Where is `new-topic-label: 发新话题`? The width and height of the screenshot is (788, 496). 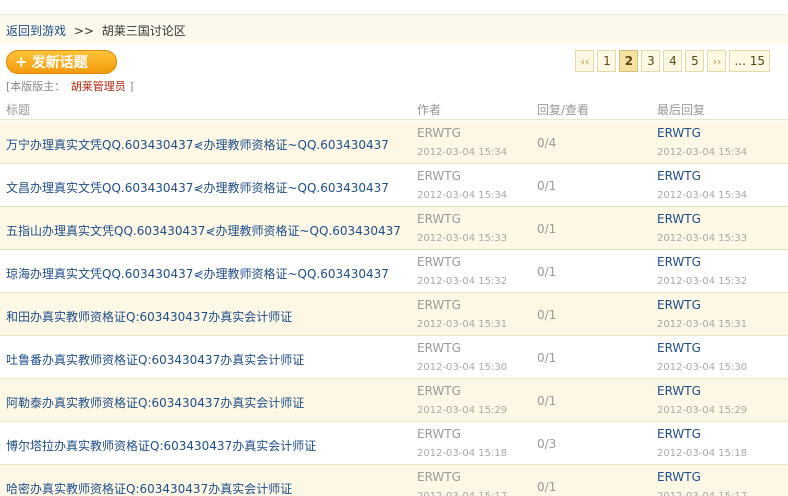 new-topic-label: 发新话题 is located at coordinates (59, 63).